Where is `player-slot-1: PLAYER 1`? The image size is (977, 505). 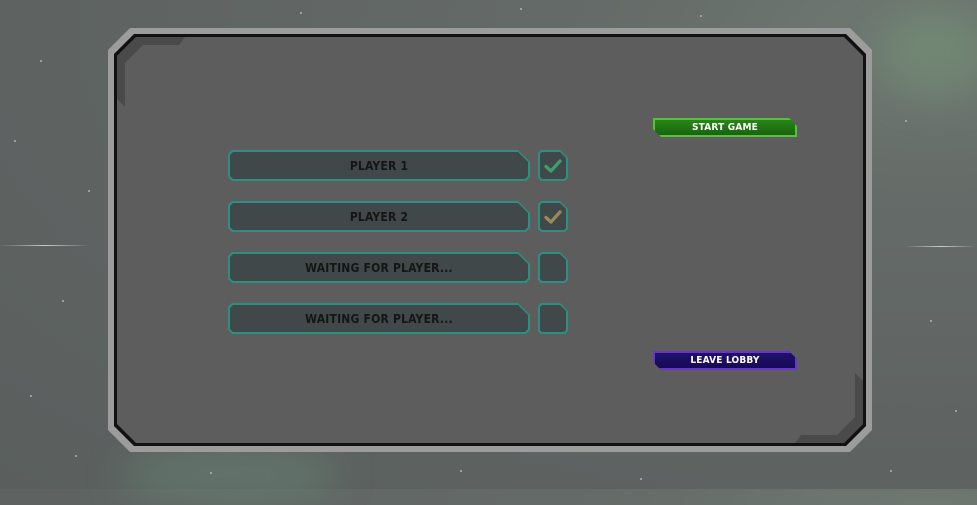
player-slot-1: PLAYER 1 is located at coordinates (379, 165).